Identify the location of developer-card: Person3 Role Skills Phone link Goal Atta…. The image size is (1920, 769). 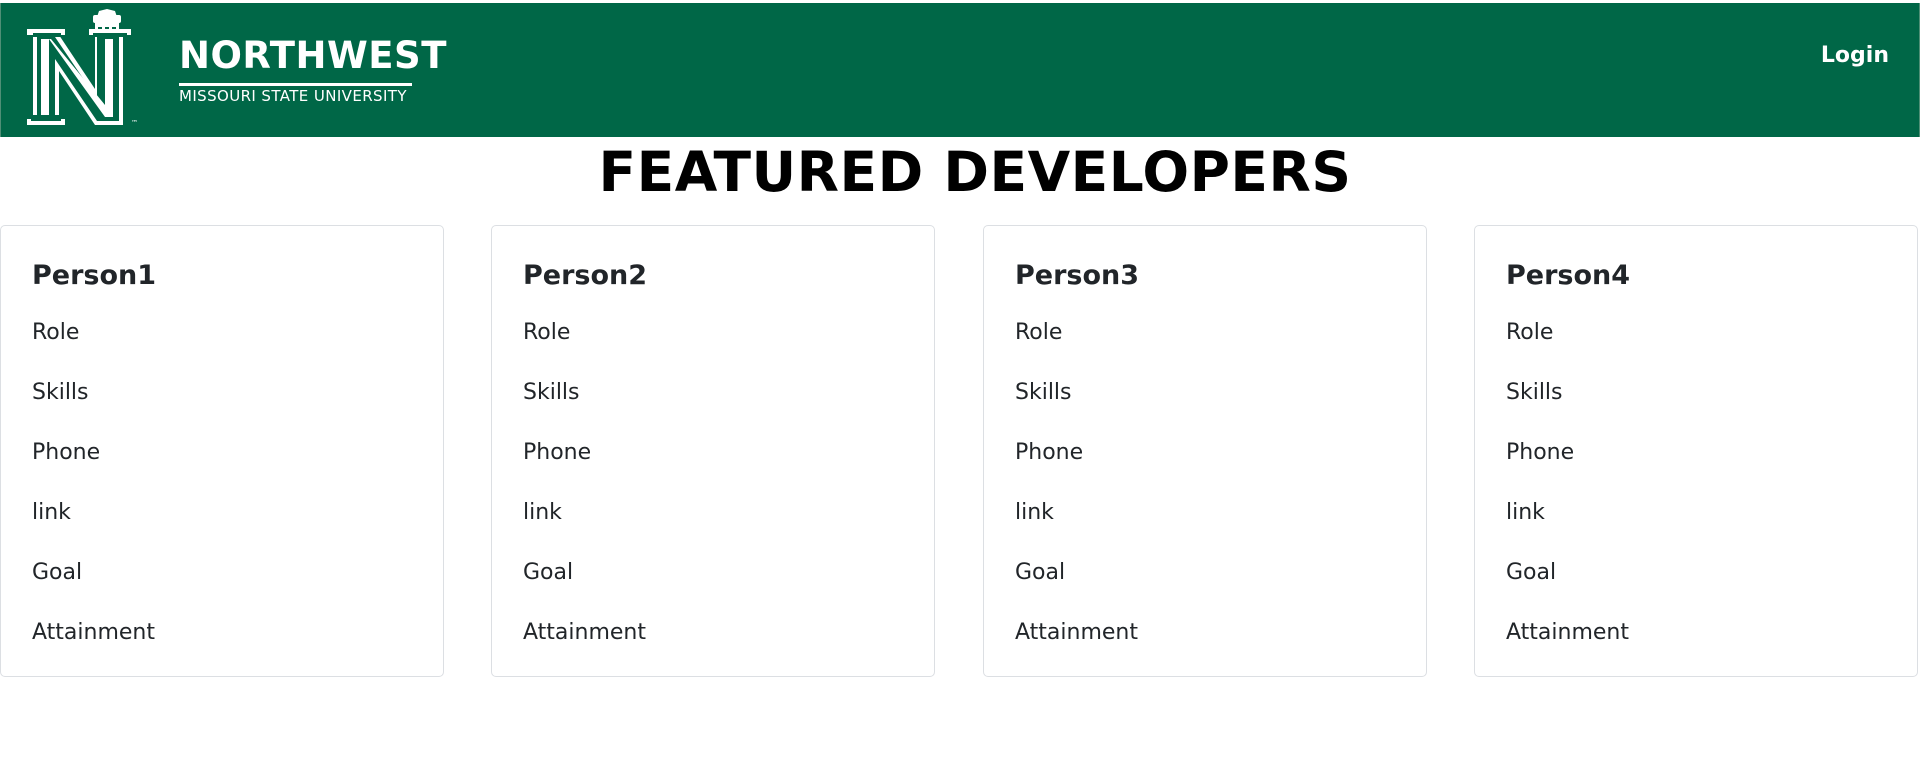
(1205, 451).